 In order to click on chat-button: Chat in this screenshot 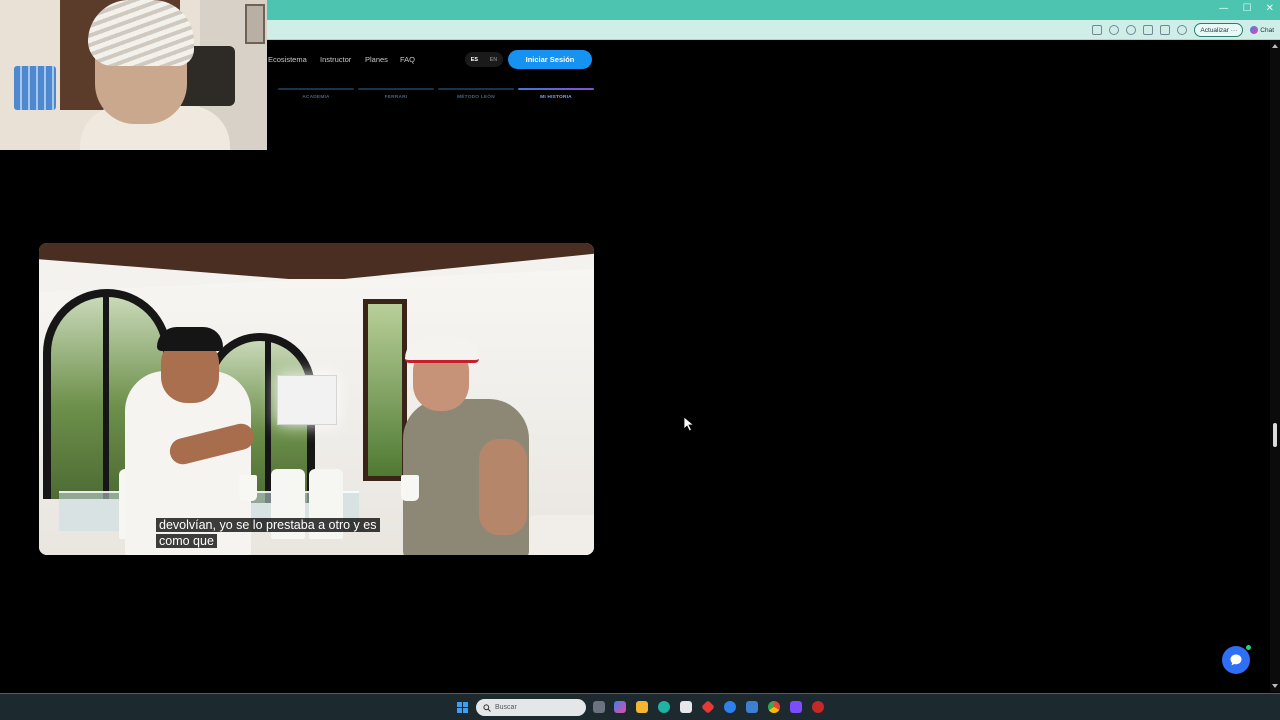, I will do `click(1262, 30)`.